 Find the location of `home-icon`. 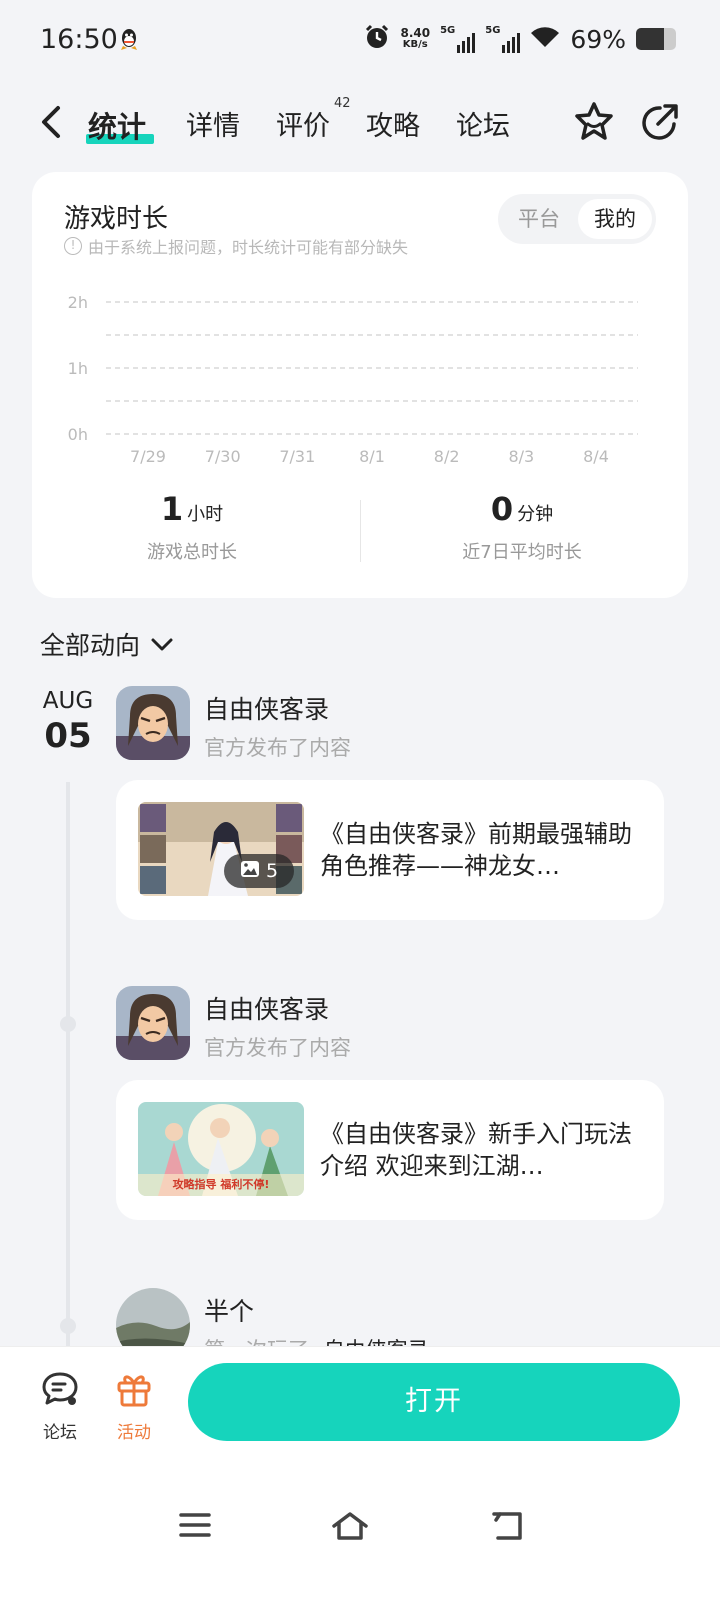

home-icon is located at coordinates (350, 1528).